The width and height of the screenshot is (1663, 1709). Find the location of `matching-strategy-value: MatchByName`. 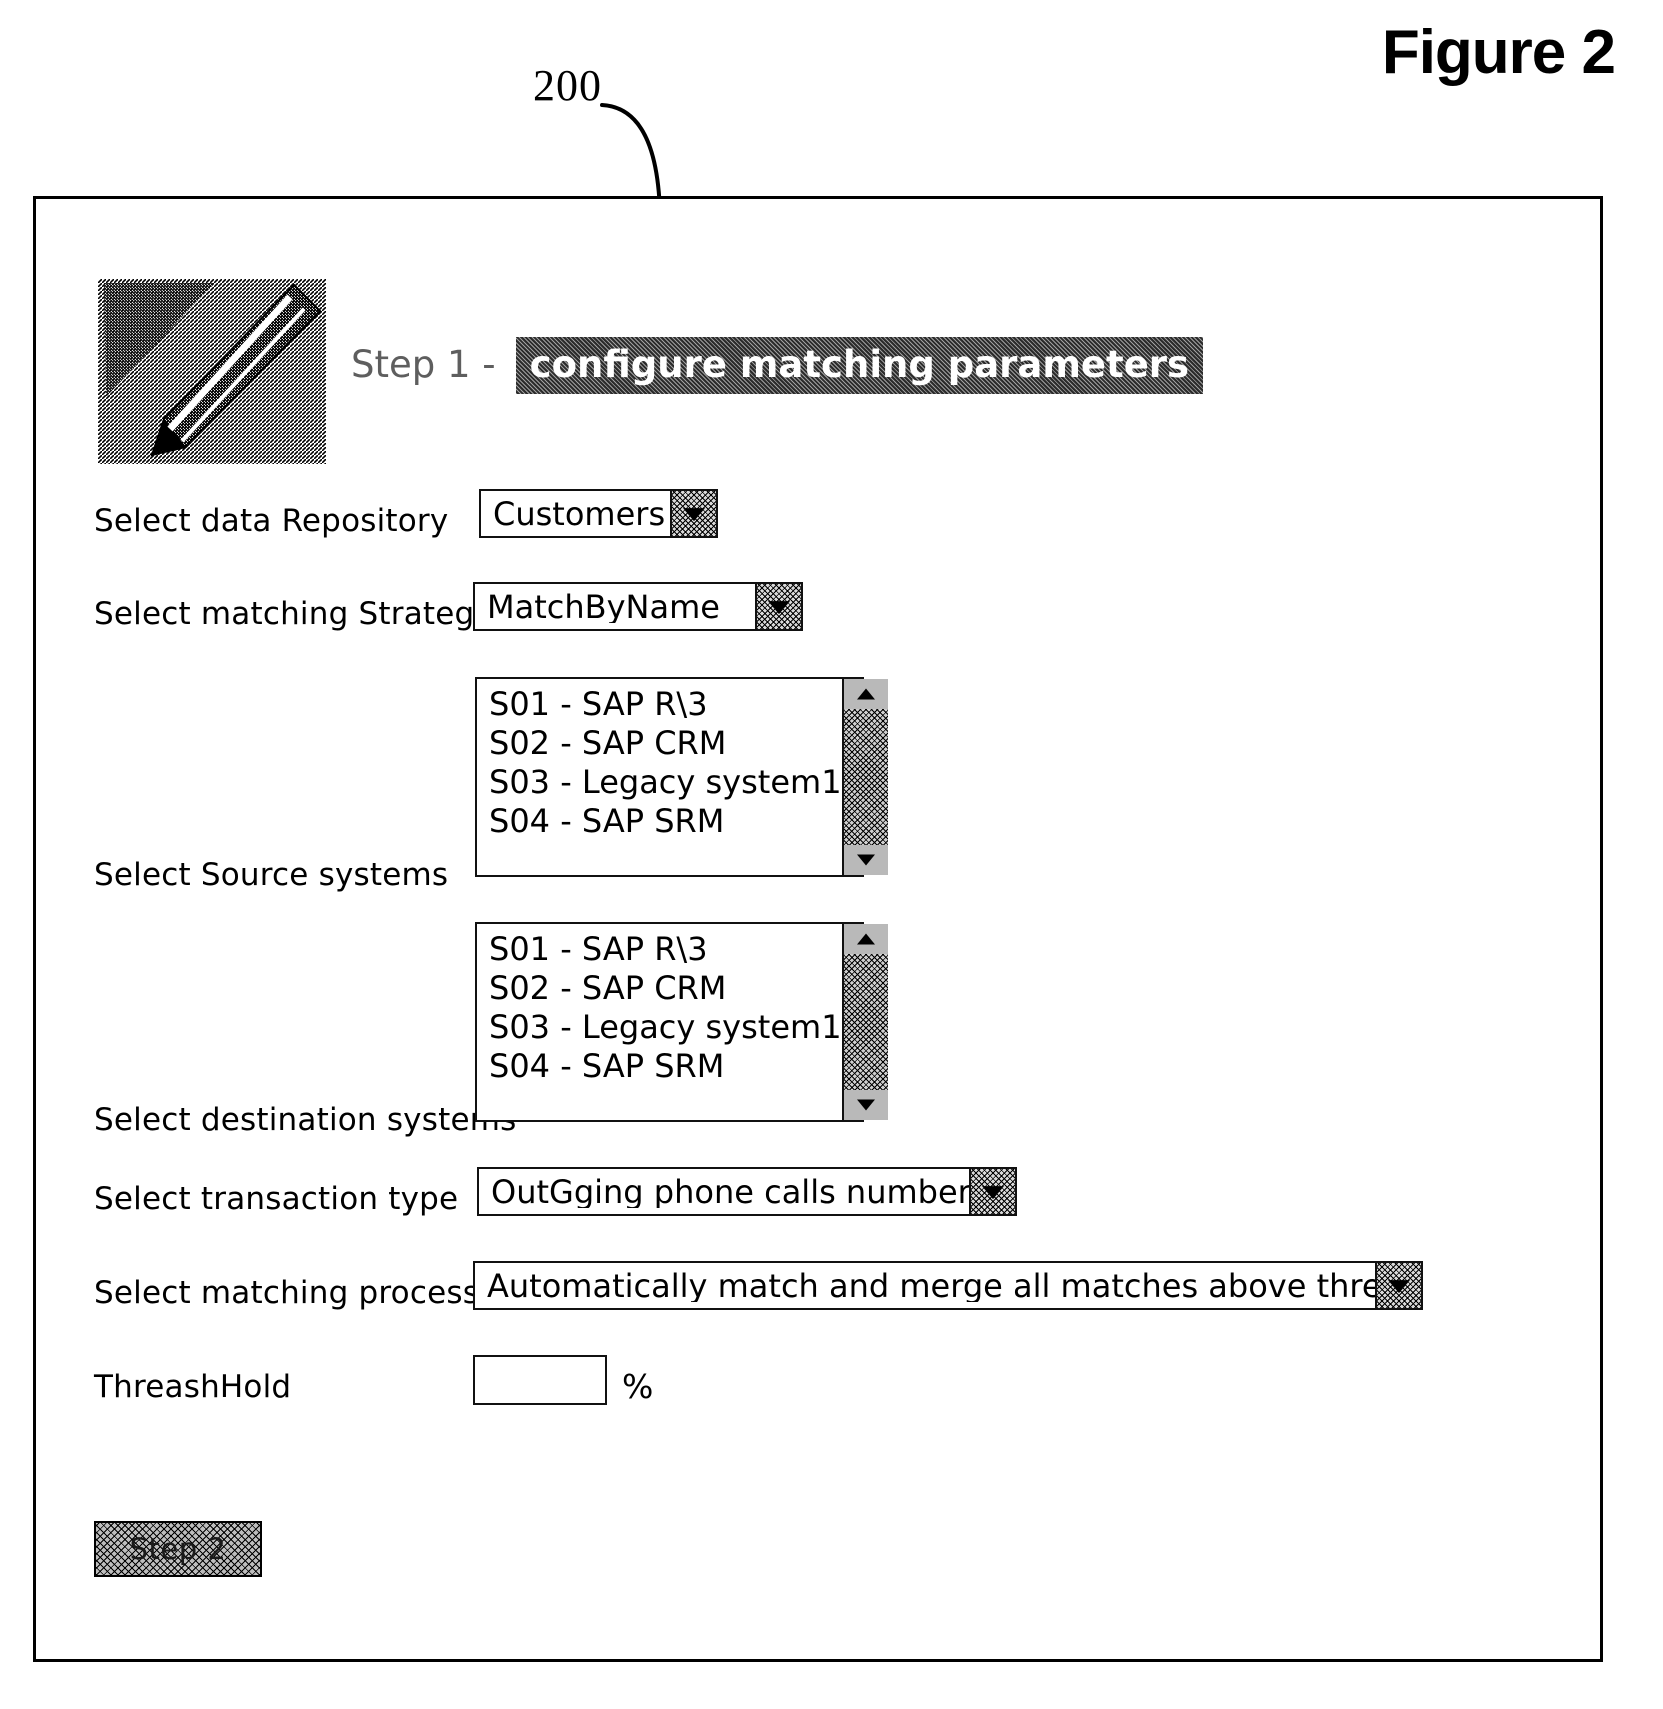

matching-strategy-value: MatchByName is located at coordinates (603, 606).